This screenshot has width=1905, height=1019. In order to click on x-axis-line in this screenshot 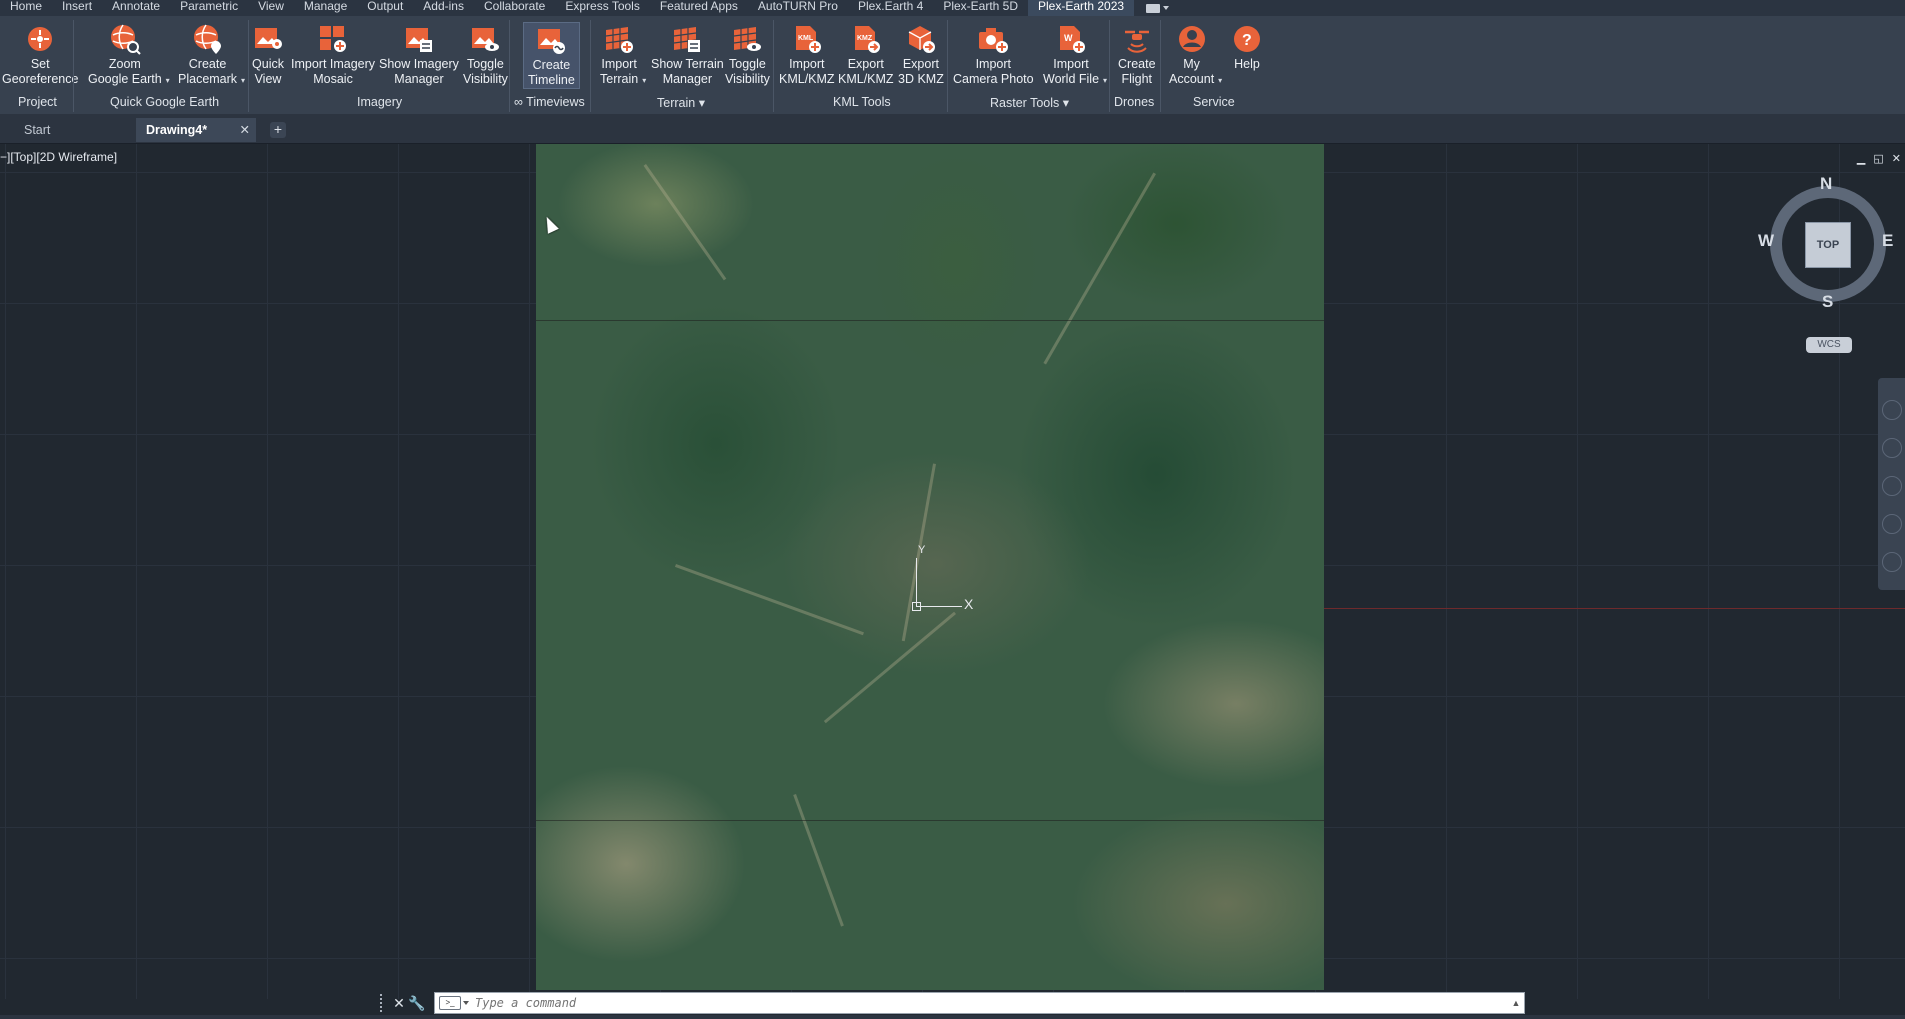, I will do `click(1613, 608)`.